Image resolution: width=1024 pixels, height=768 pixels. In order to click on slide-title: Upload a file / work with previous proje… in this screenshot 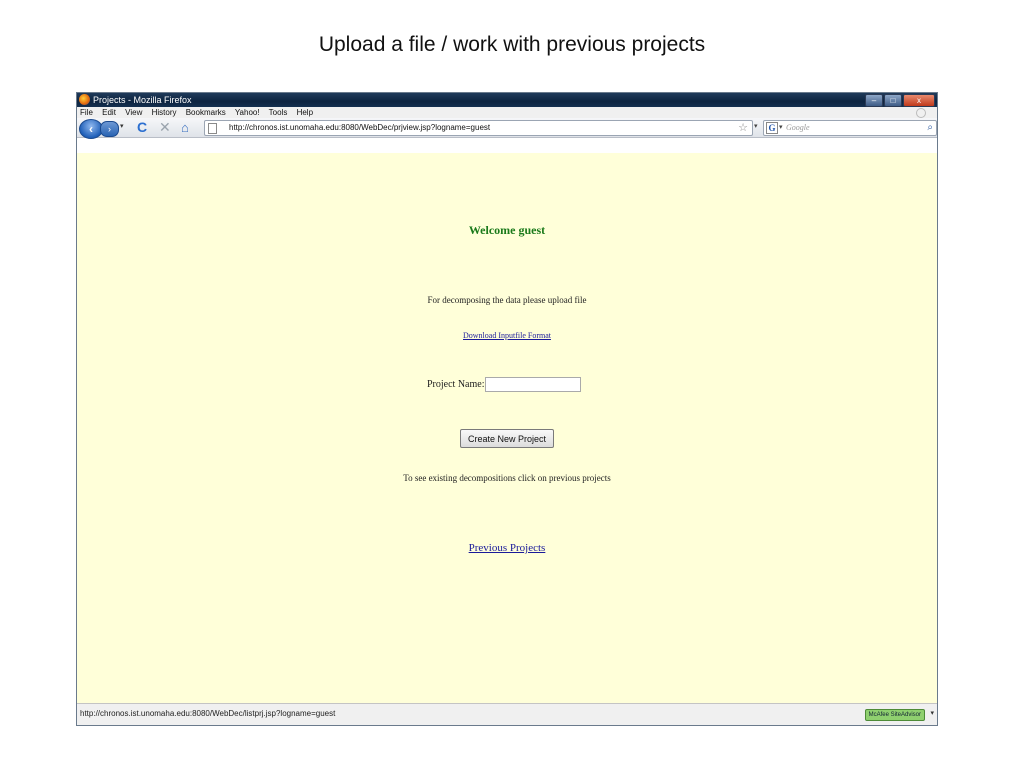, I will do `click(512, 44)`.